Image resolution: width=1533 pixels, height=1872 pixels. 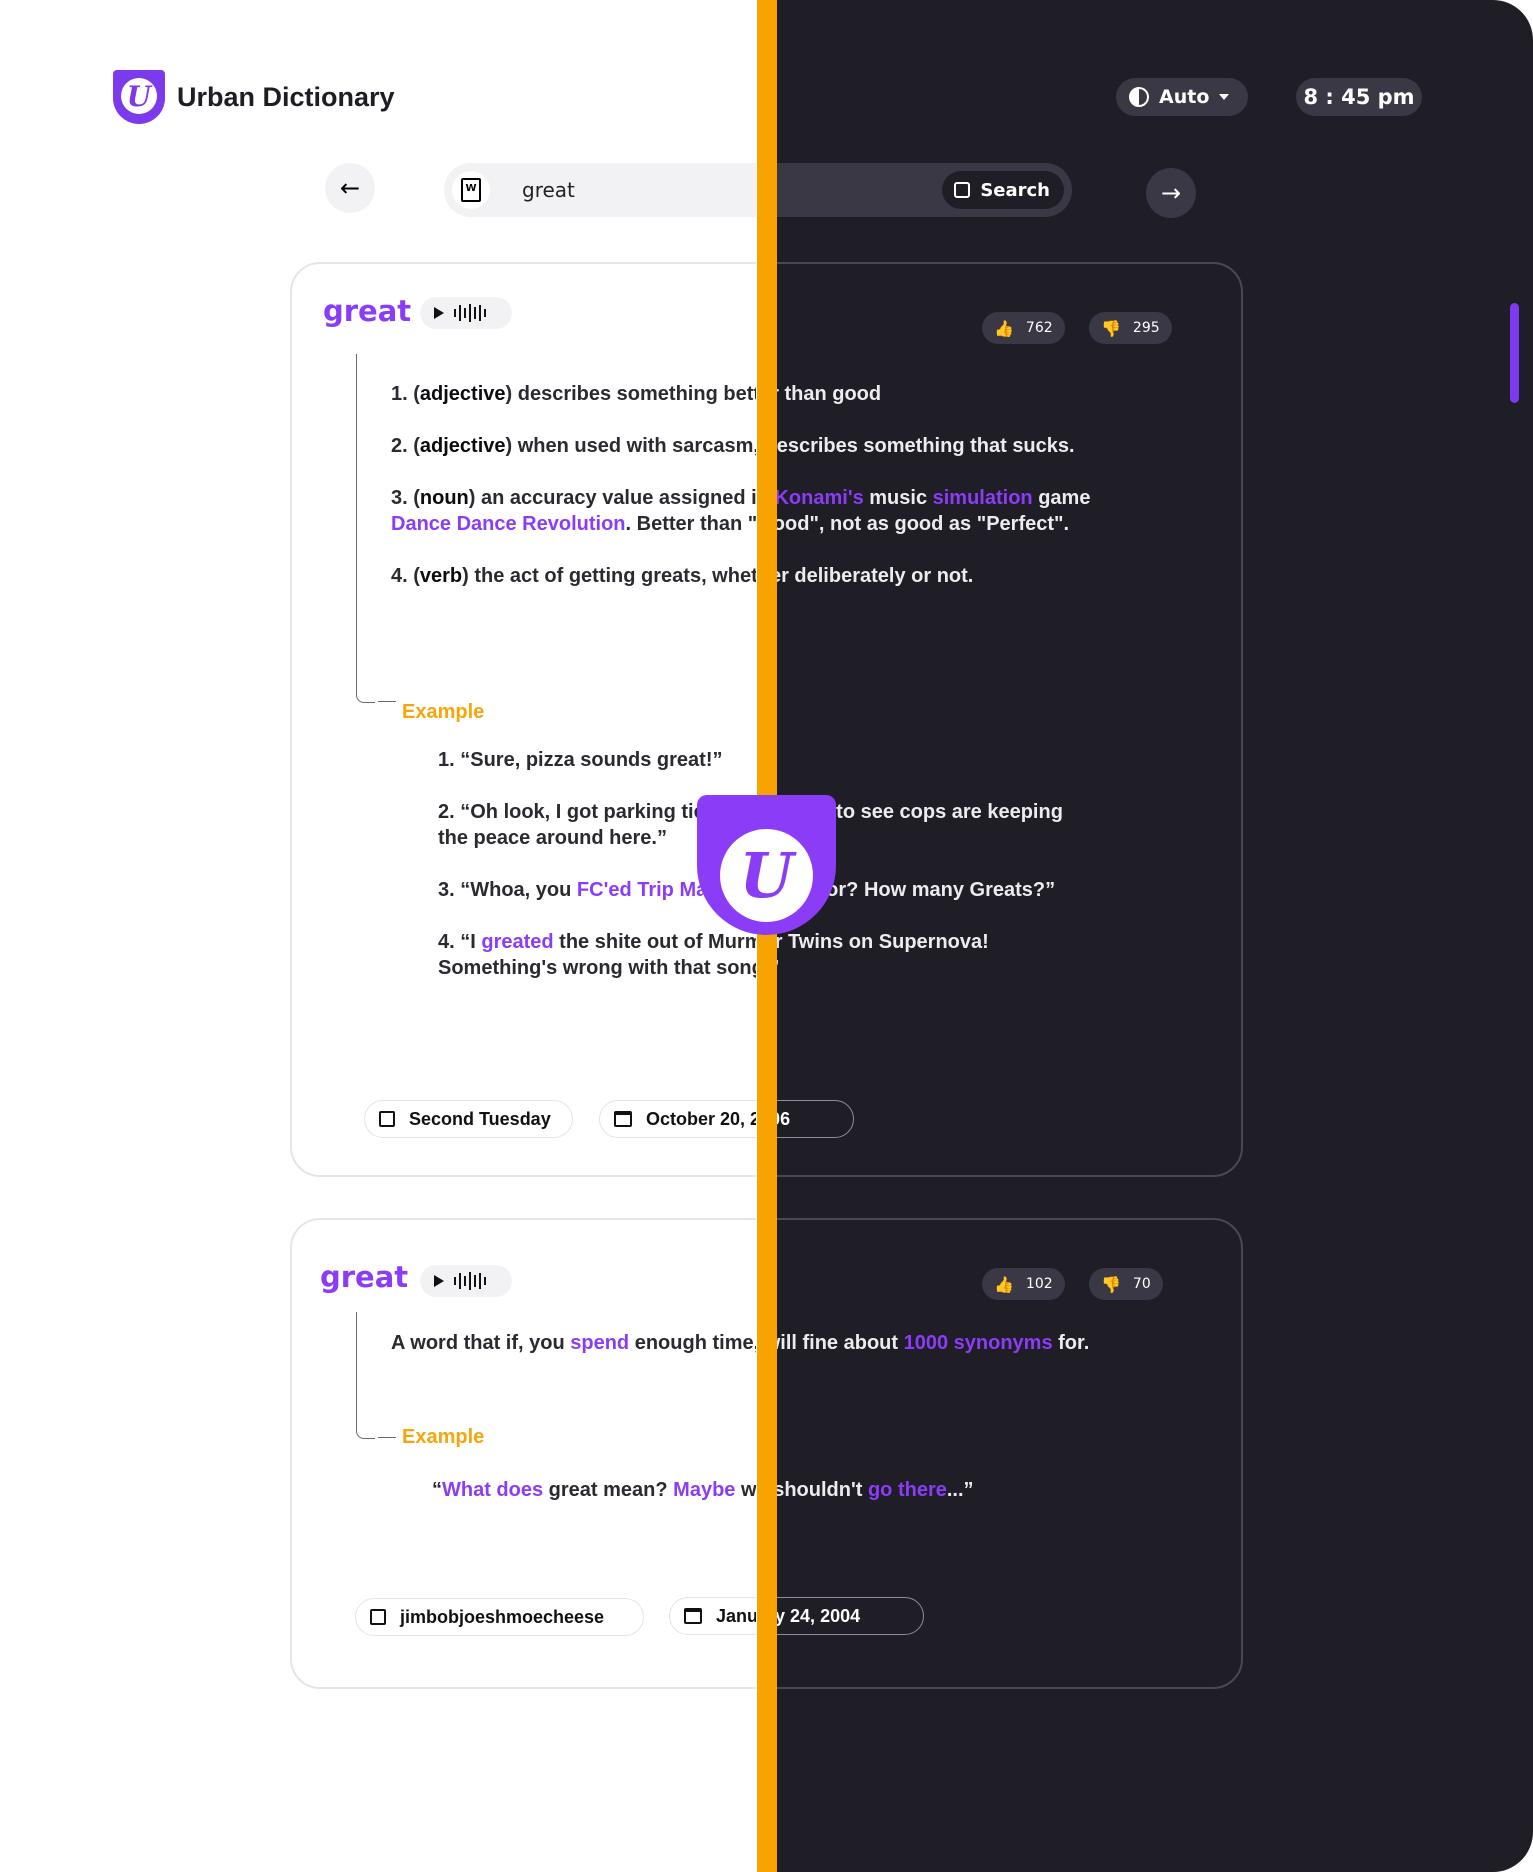 What do you see at coordinates (1224, 97) in the screenshot?
I see `chevron-down-icon` at bounding box center [1224, 97].